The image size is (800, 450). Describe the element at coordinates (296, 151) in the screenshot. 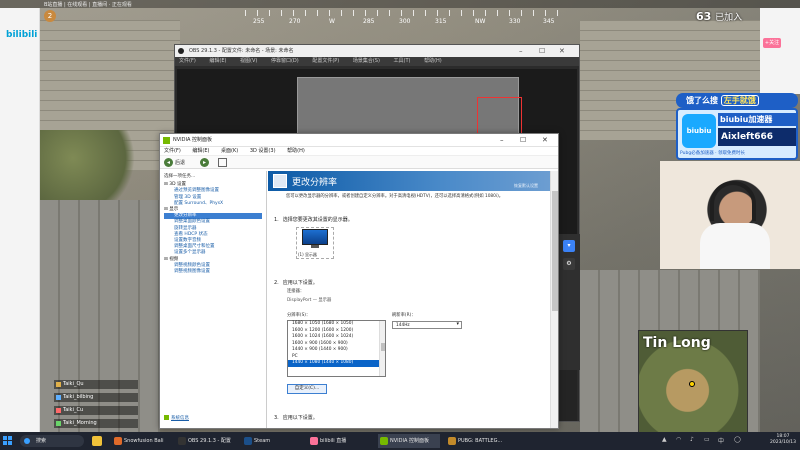

I see `nvidia-menu-help: 帮助(H)` at that location.